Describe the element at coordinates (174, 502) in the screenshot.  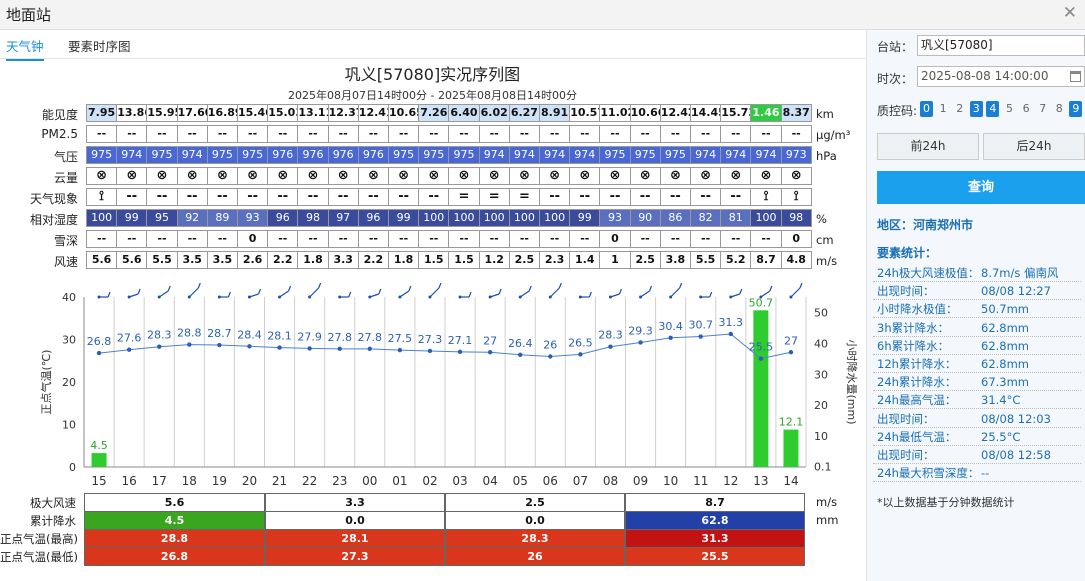
I see `summary-cell: 5.6` at that location.